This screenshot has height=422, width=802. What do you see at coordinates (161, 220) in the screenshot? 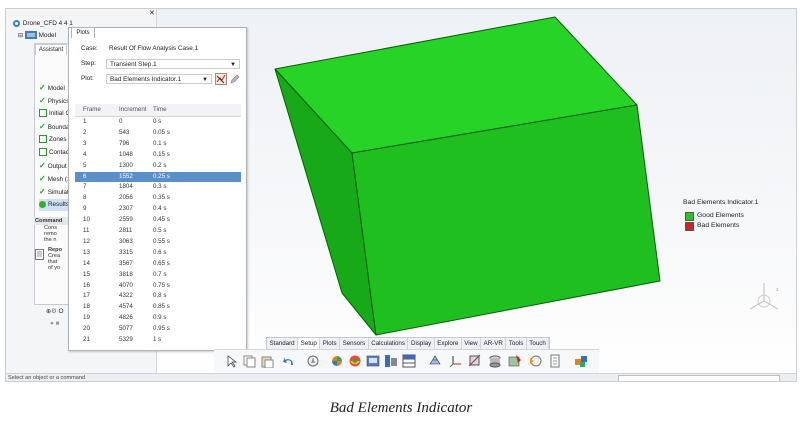
I see `cell-time: 0.45 s` at bounding box center [161, 220].